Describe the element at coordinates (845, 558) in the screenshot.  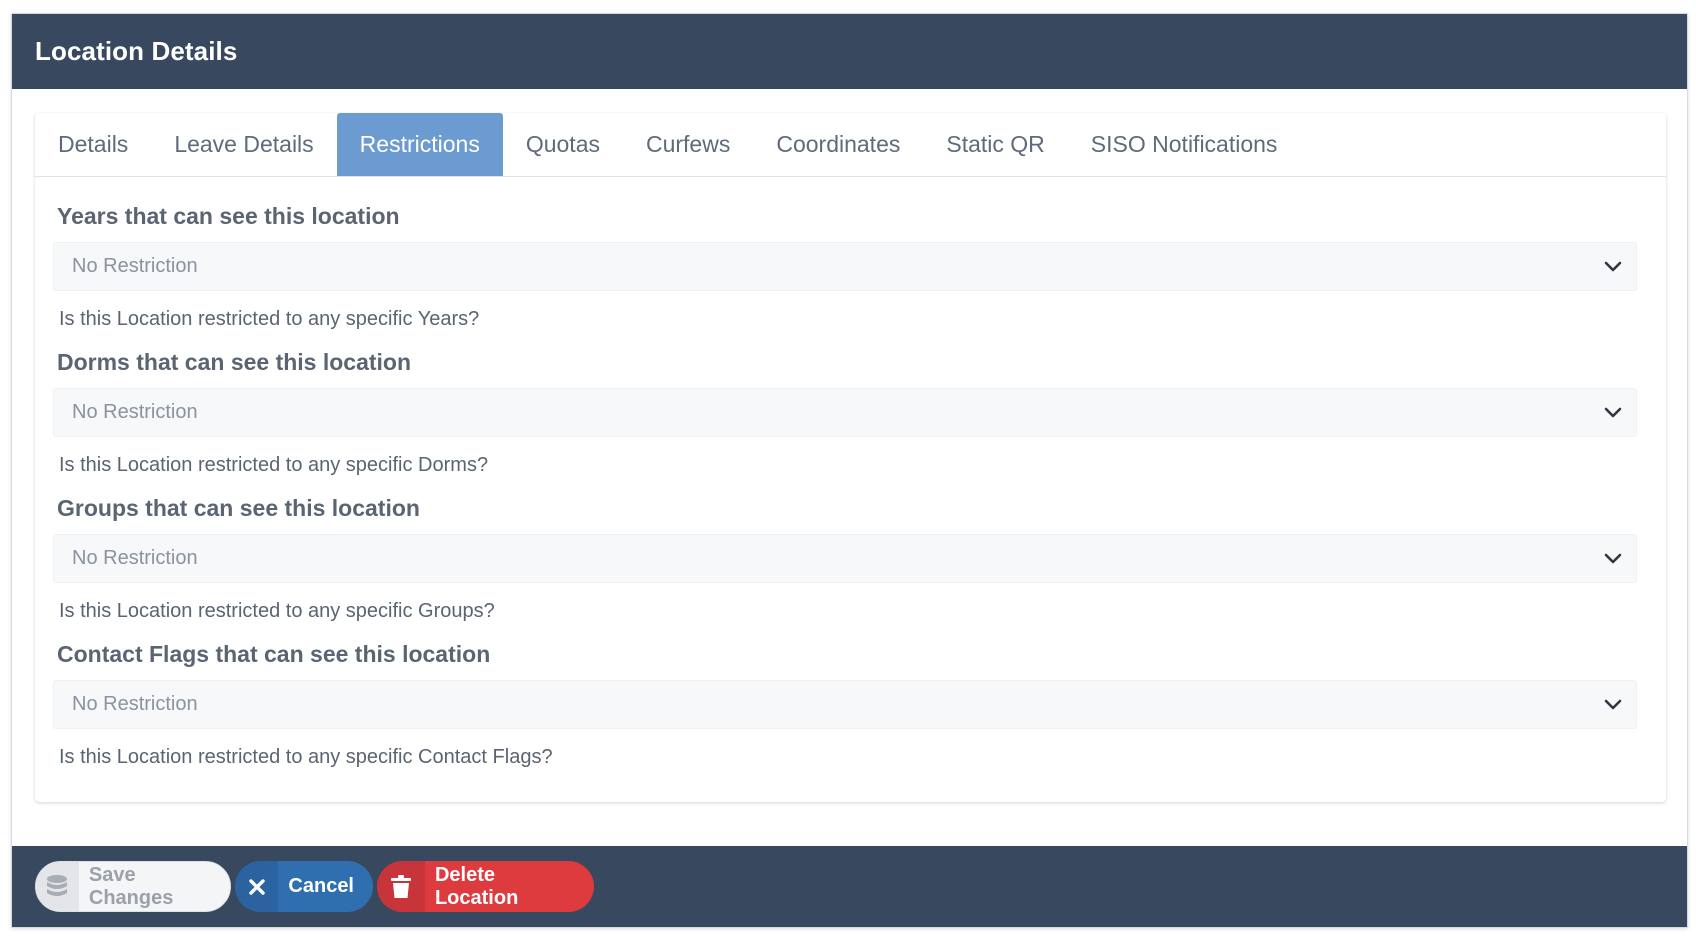
I see `groups-restriction-select: No Restriction` at that location.